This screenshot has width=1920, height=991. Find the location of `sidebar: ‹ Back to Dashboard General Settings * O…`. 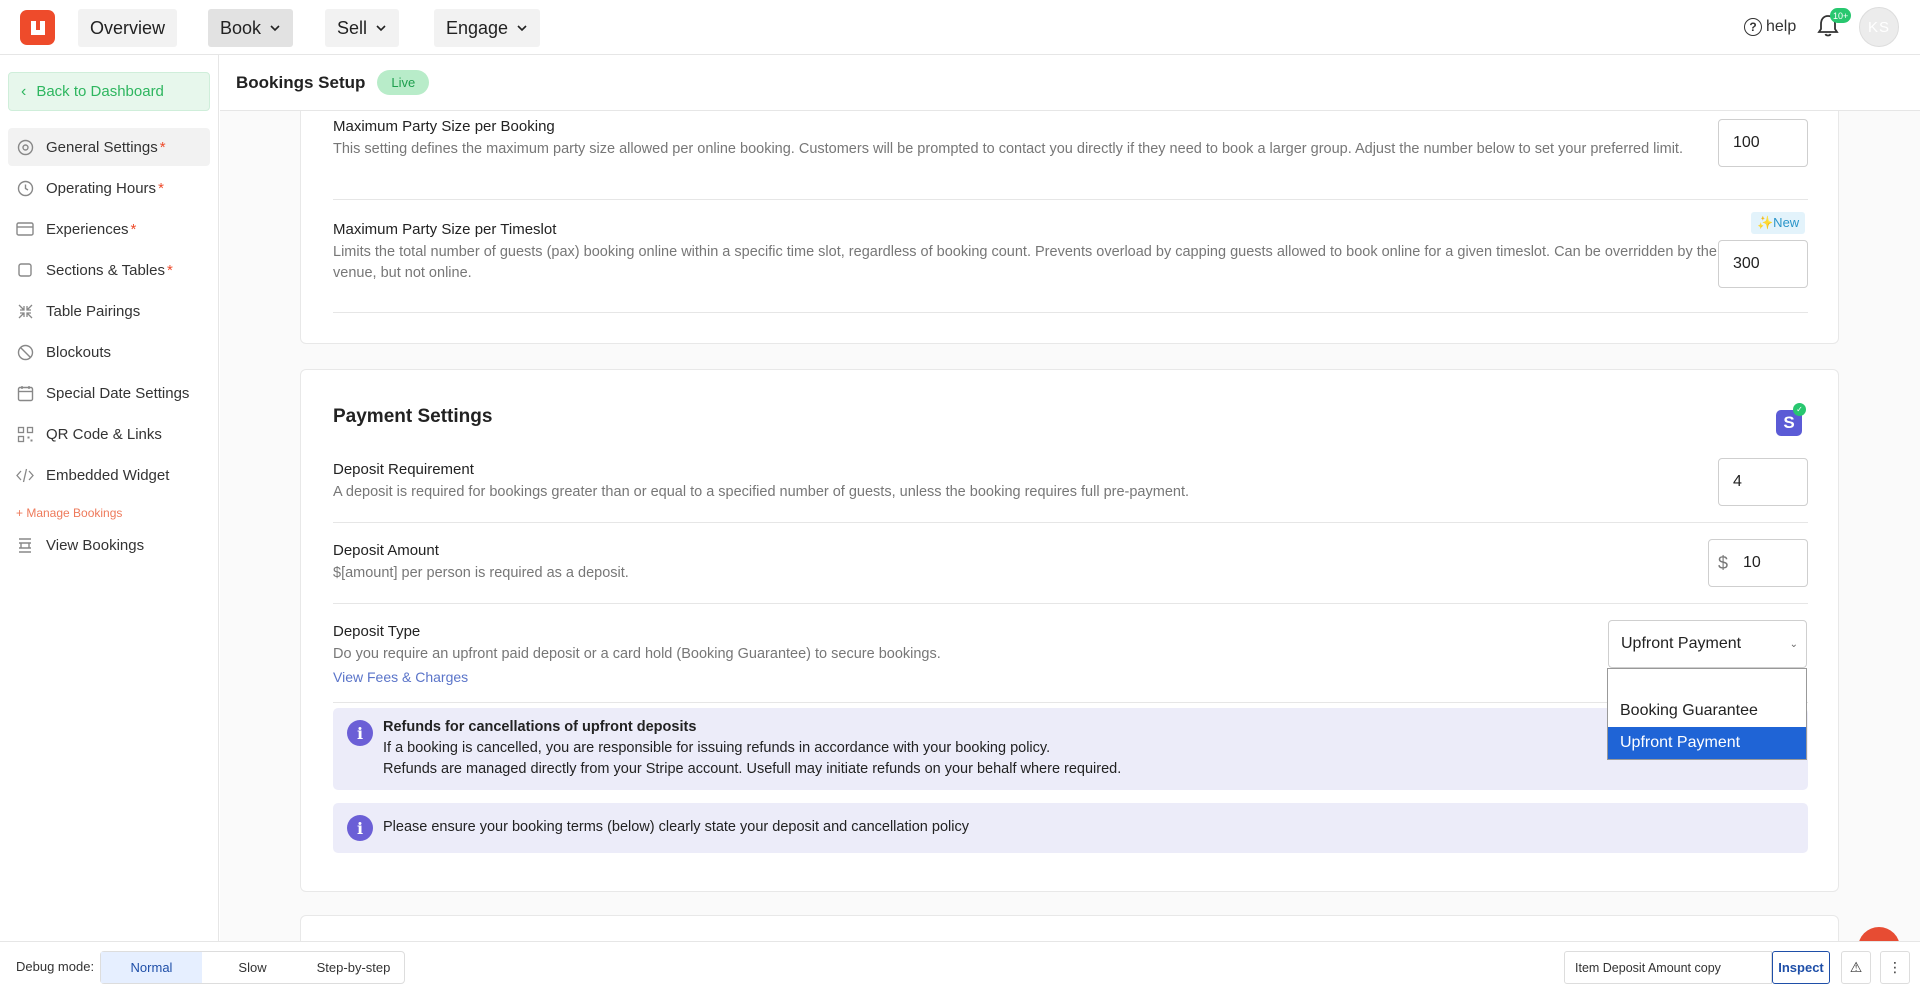

sidebar: ‹ Back to Dashboard General Settings * O… is located at coordinates (109, 498).